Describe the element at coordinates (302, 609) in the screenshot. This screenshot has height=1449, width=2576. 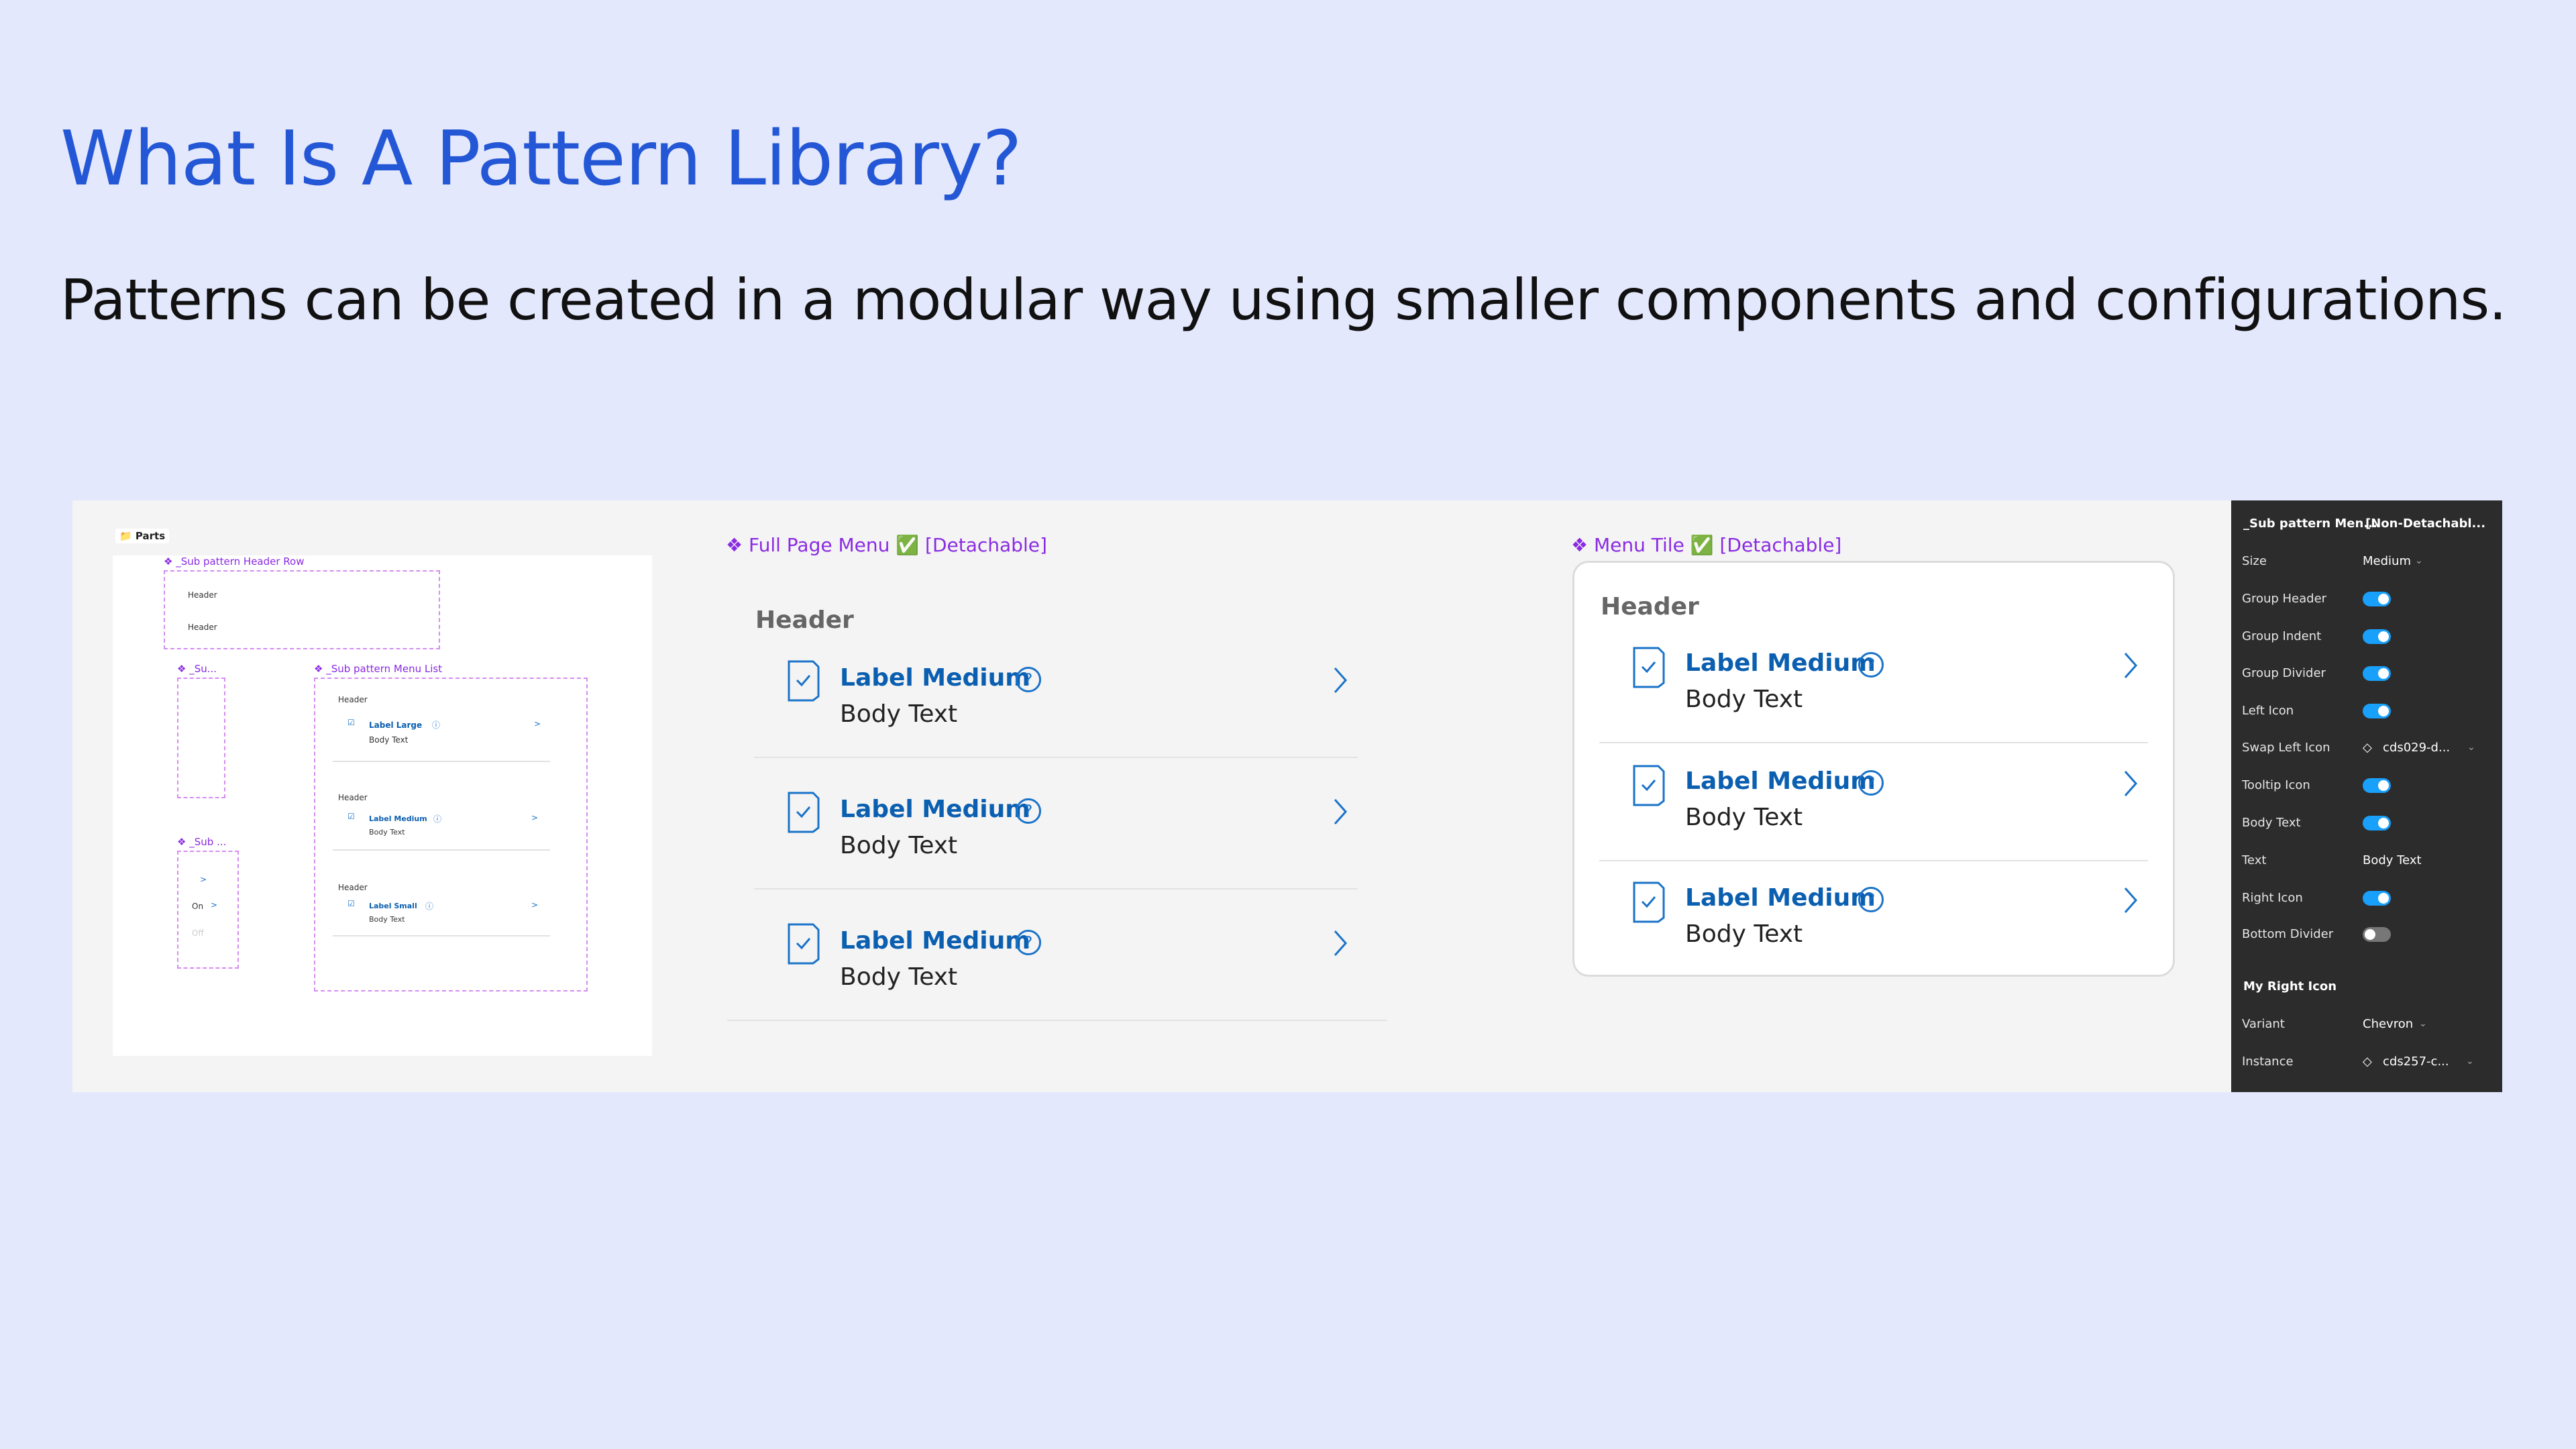
I see `header-row-component` at that location.